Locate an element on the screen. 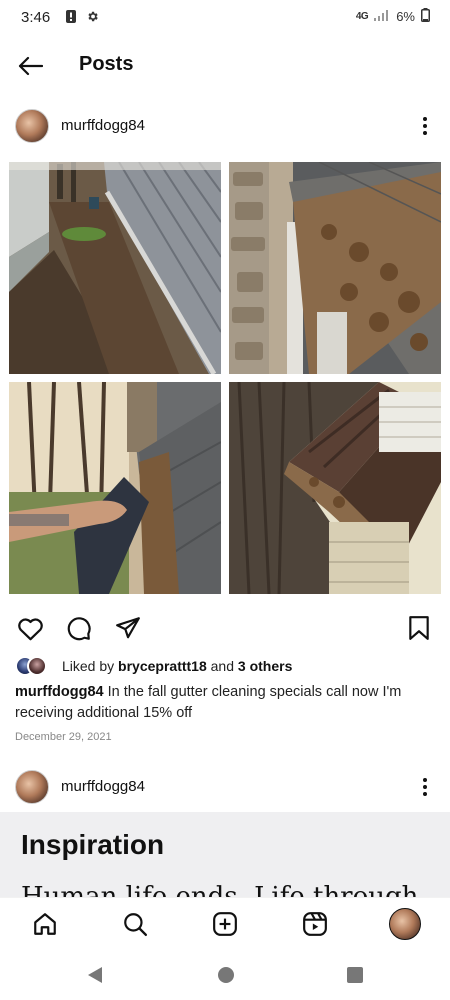  liker-avatars is located at coordinates (35, 666).